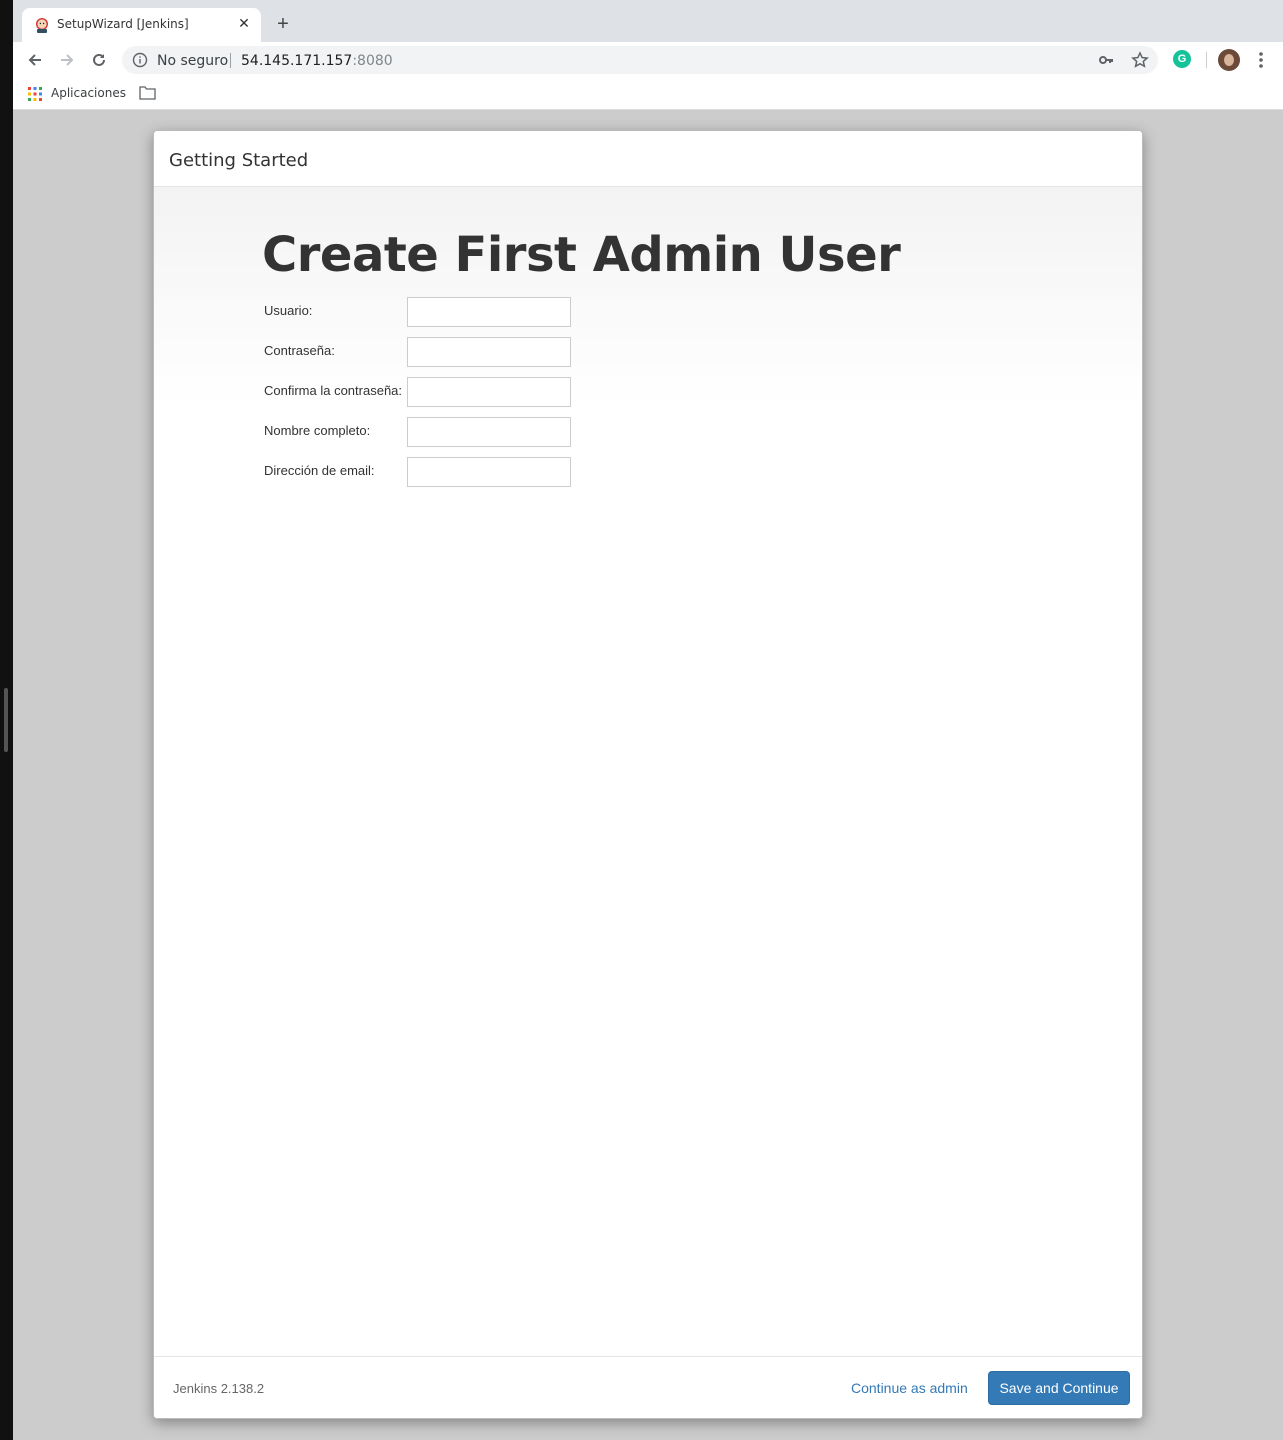 The width and height of the screenshot is (1283, 1440). I want to click on grammarly-icon: G, so click(1182, 59).